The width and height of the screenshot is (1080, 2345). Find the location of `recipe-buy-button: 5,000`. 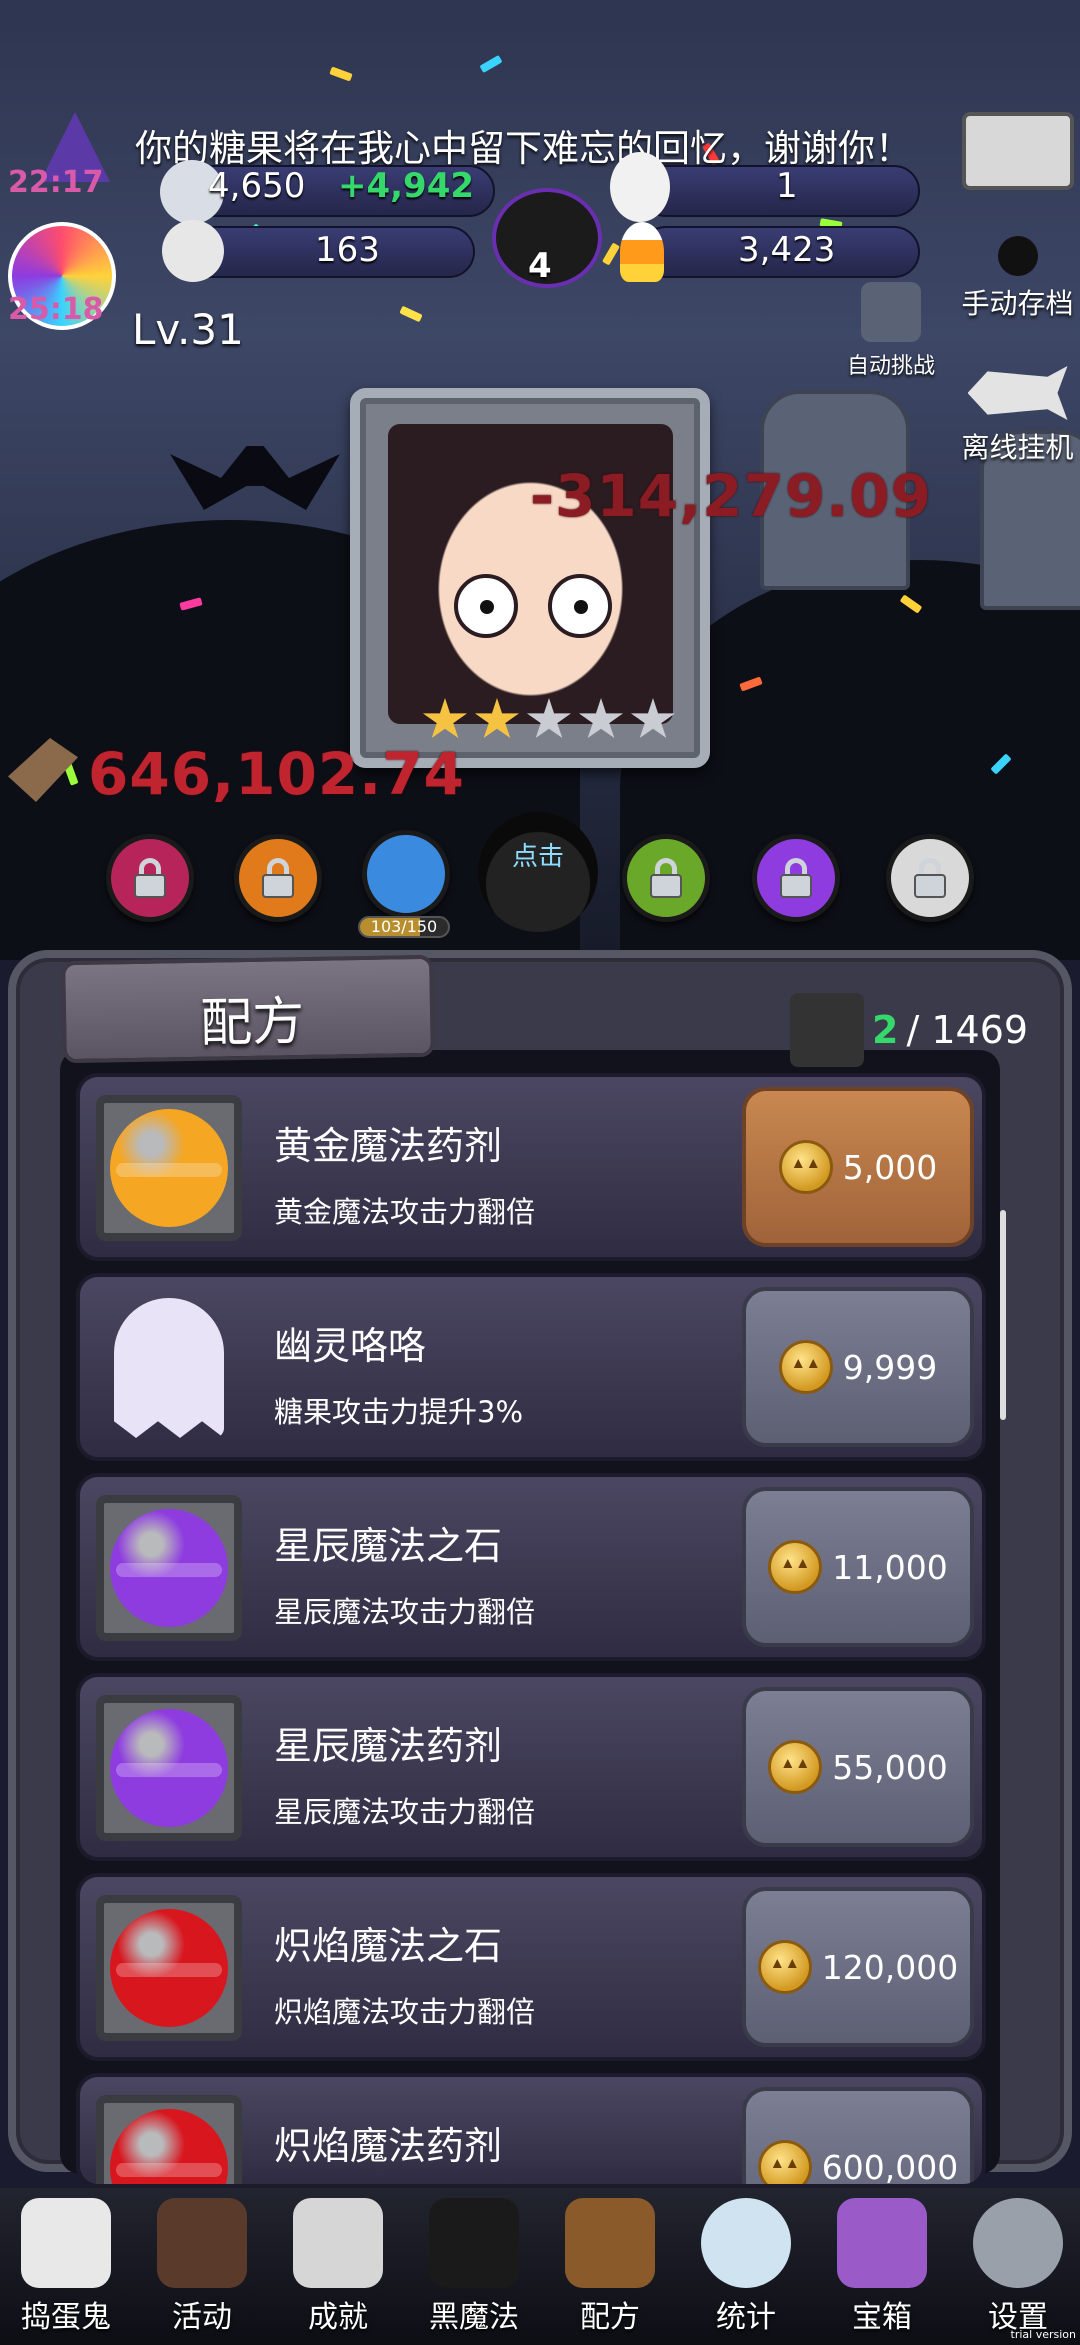

recipe-buy-button: 5,000 is located at coordinates (858, 1167).